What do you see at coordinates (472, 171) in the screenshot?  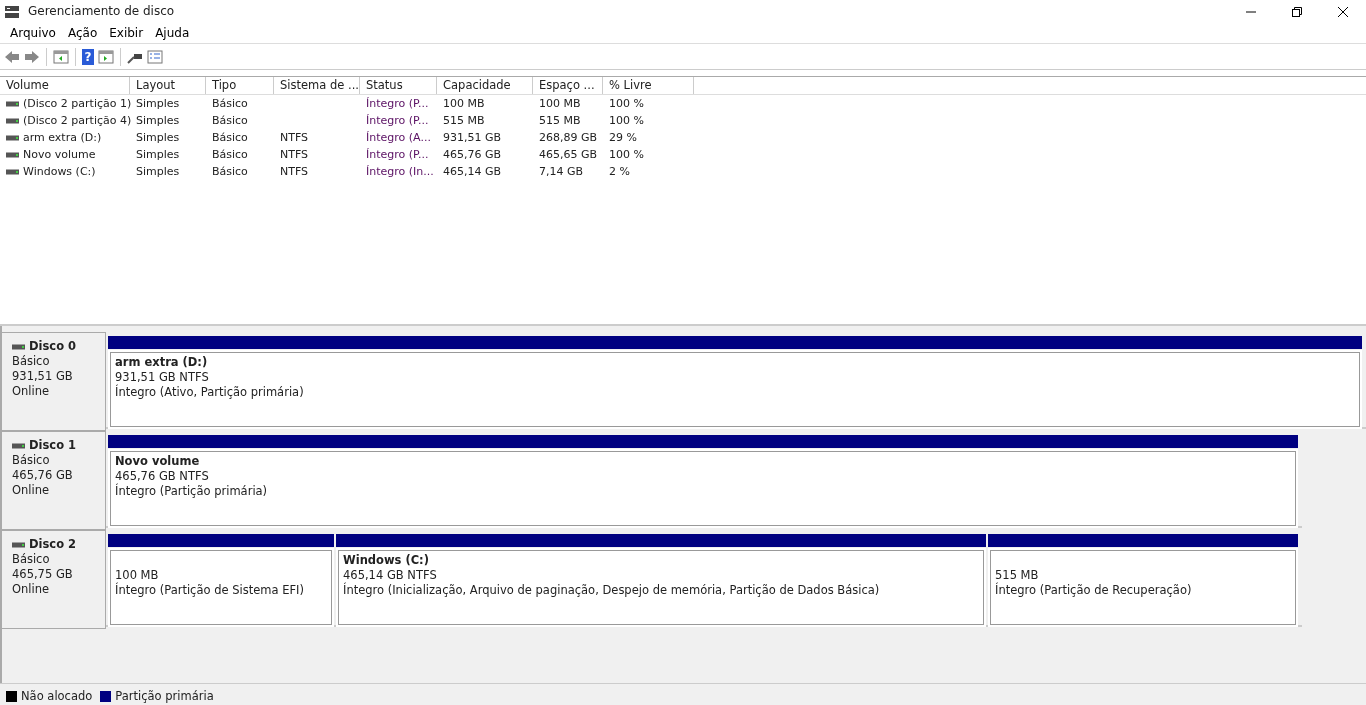 I see `table-cell: 465,14 GB` at bounding box center [472, 171].